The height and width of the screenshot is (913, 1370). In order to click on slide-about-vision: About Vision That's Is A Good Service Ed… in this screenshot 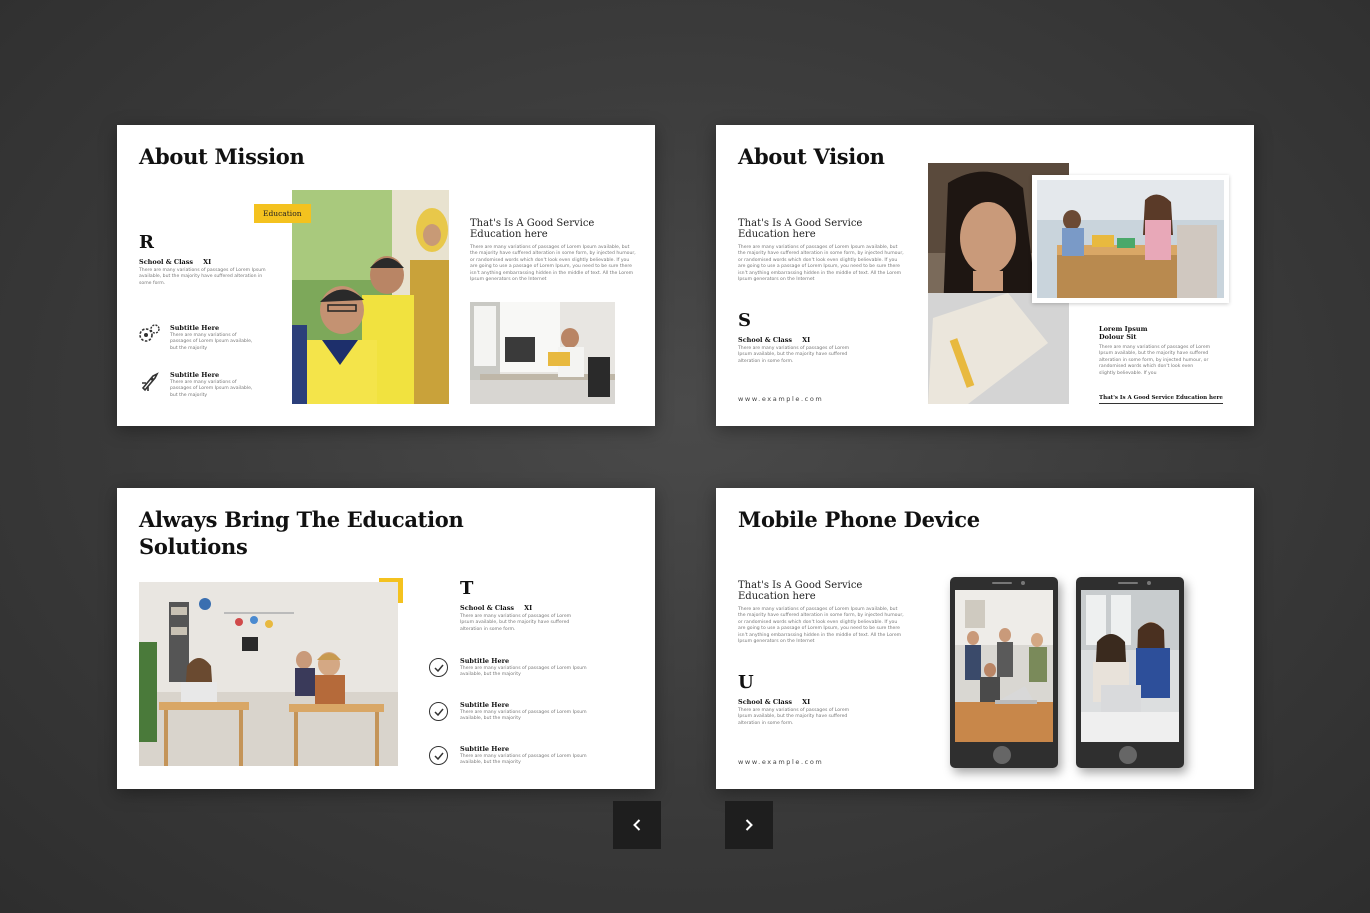, I will do `click(985, 275)`.